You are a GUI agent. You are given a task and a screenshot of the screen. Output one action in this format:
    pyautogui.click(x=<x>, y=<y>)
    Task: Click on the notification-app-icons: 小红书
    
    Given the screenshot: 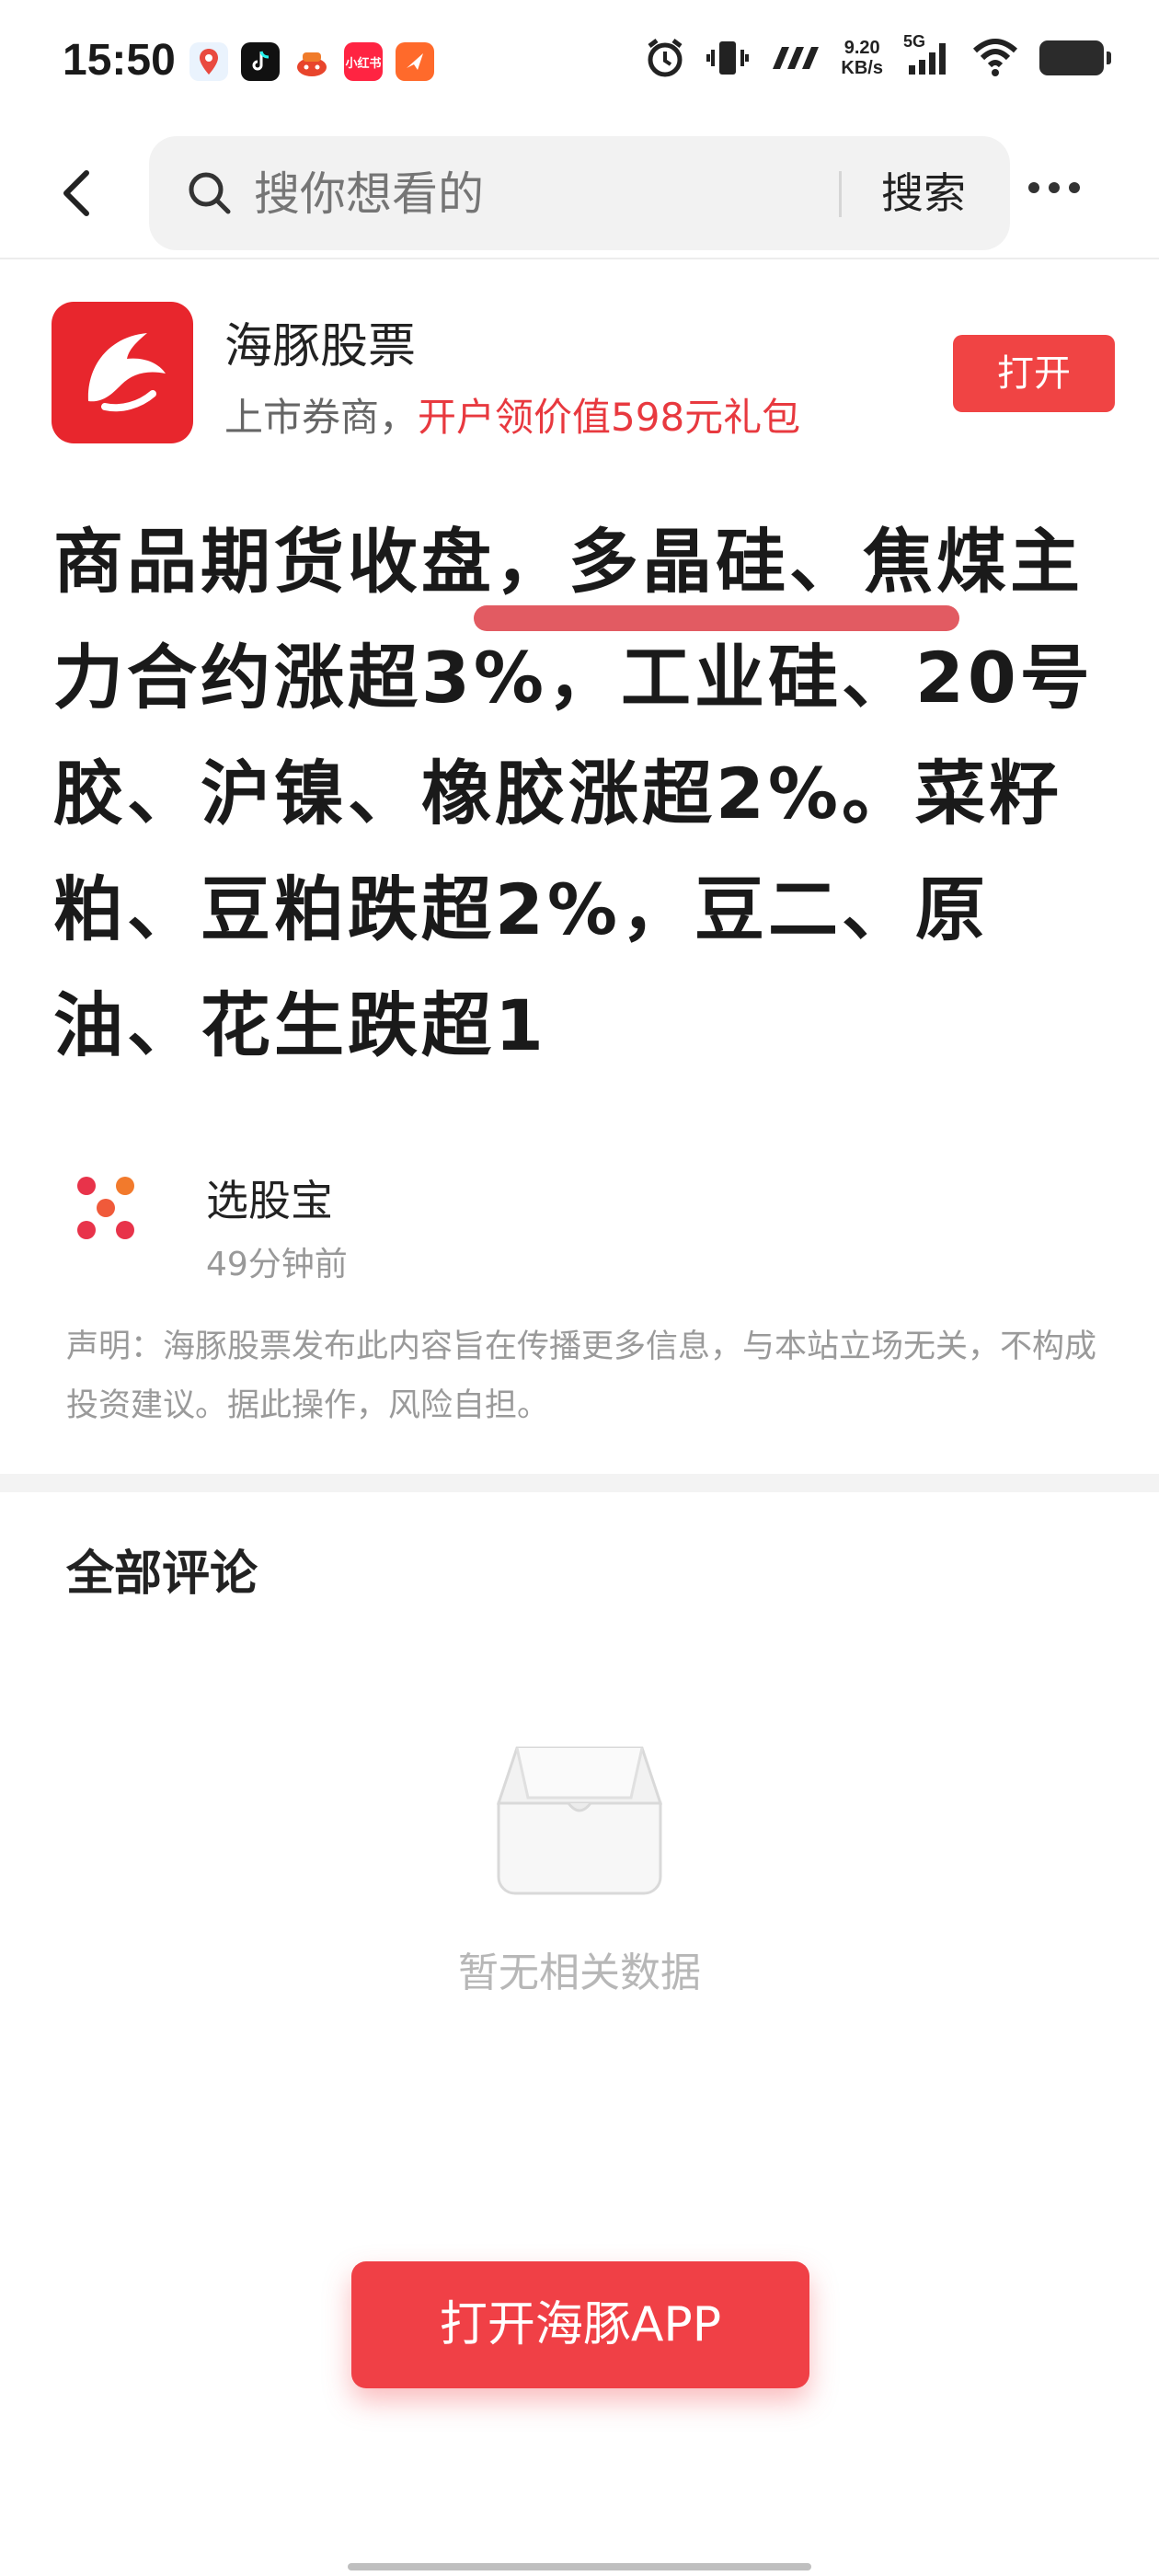 What is the action you would take?
    pyautogui.click(x=311, y=61)
    